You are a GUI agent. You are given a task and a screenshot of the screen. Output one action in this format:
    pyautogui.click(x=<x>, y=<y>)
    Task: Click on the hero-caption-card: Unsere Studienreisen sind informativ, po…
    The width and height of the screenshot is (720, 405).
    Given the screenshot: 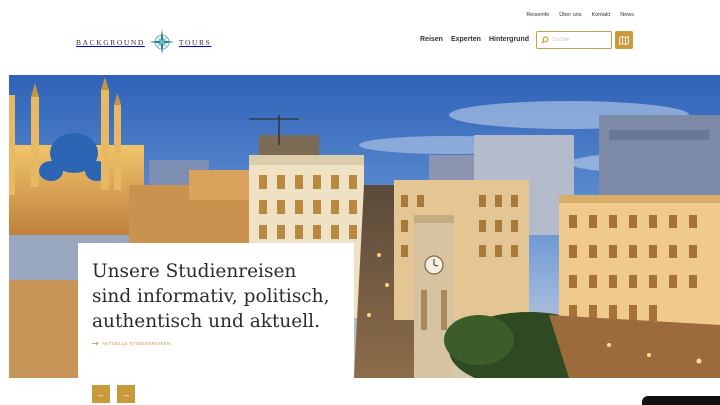 What is the action you would take?
    pyautogui.click(x=216, y=310)
    